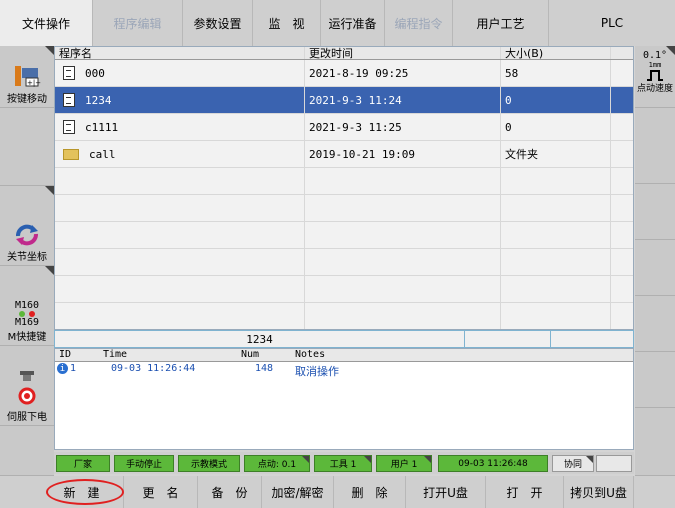 This screenshot has width=675, height=508. Describe the element at coordinates (419, 23) in the screenshot. I see `menu-program-instructions: 编程指令` at that location.